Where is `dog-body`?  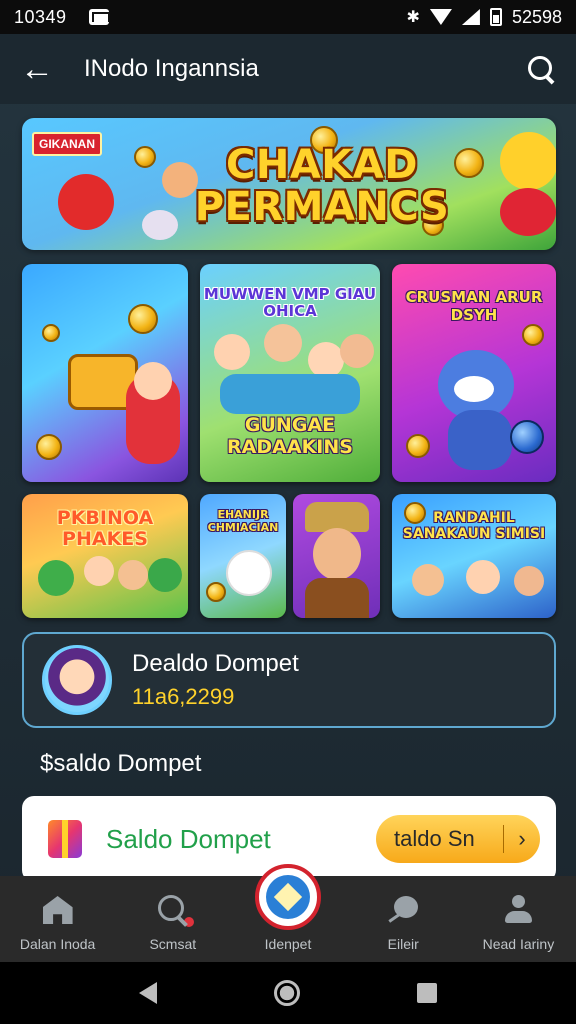
dog-body is located at coordinates (480, 440).